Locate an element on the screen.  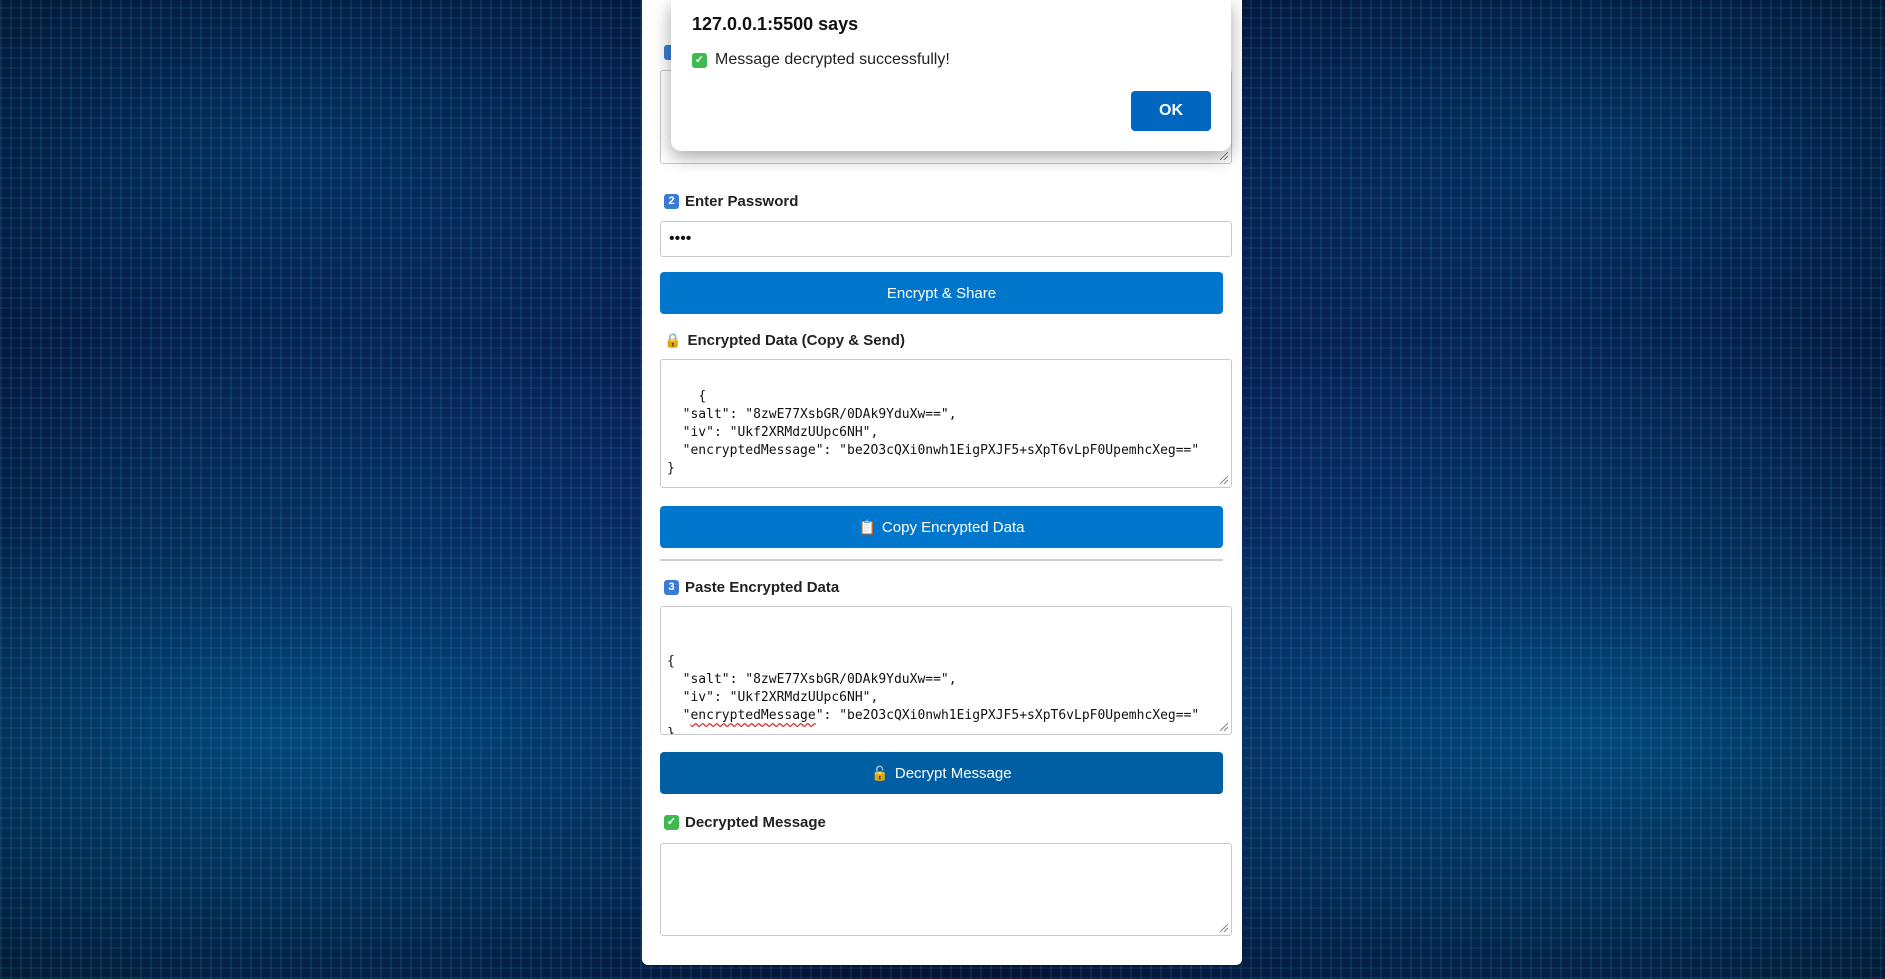
decrypt-message-button: 🔓 Decrypt Message is located at coordinates (941, 773).